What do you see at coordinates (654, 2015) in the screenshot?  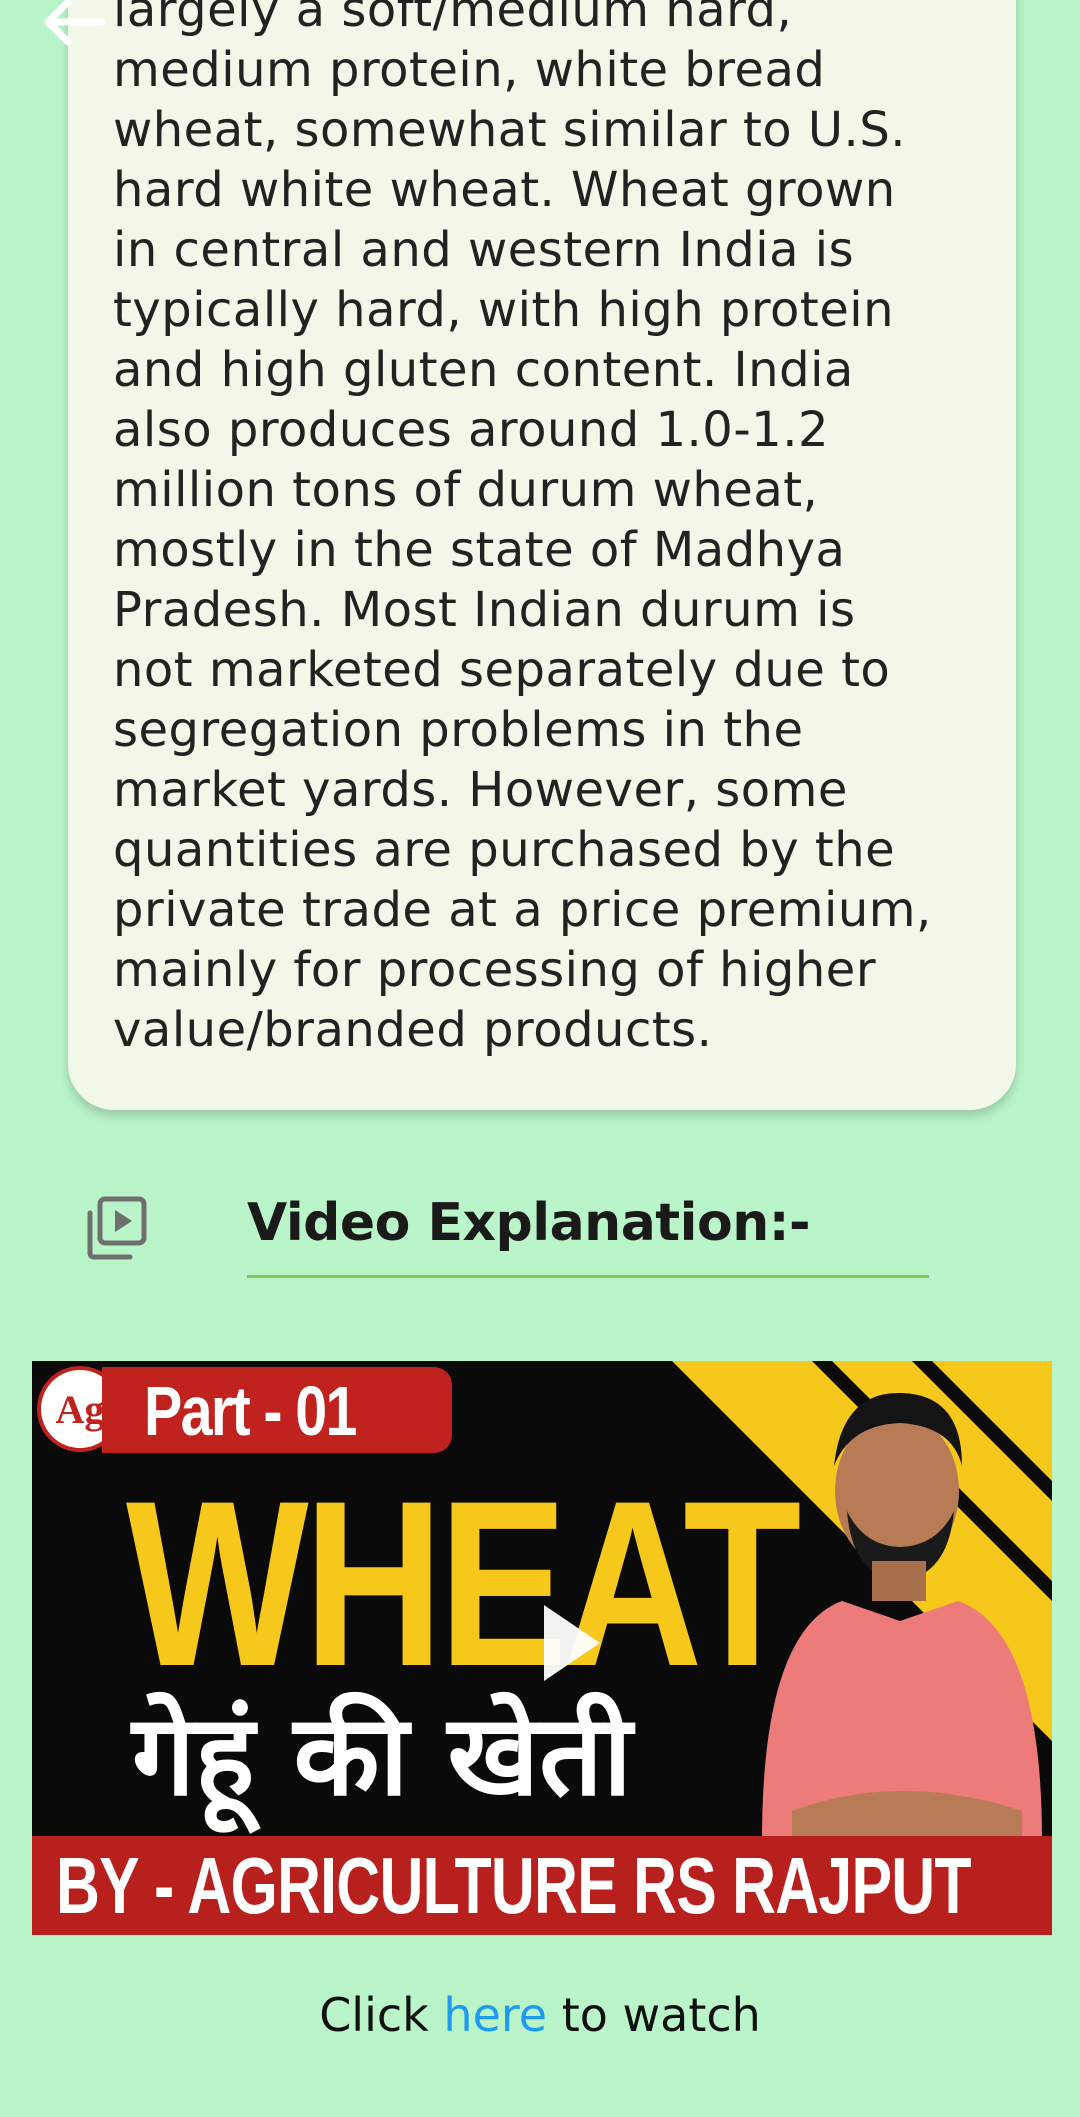 I see `watch-suffix: to watch` at bounding box center [654, 2015].